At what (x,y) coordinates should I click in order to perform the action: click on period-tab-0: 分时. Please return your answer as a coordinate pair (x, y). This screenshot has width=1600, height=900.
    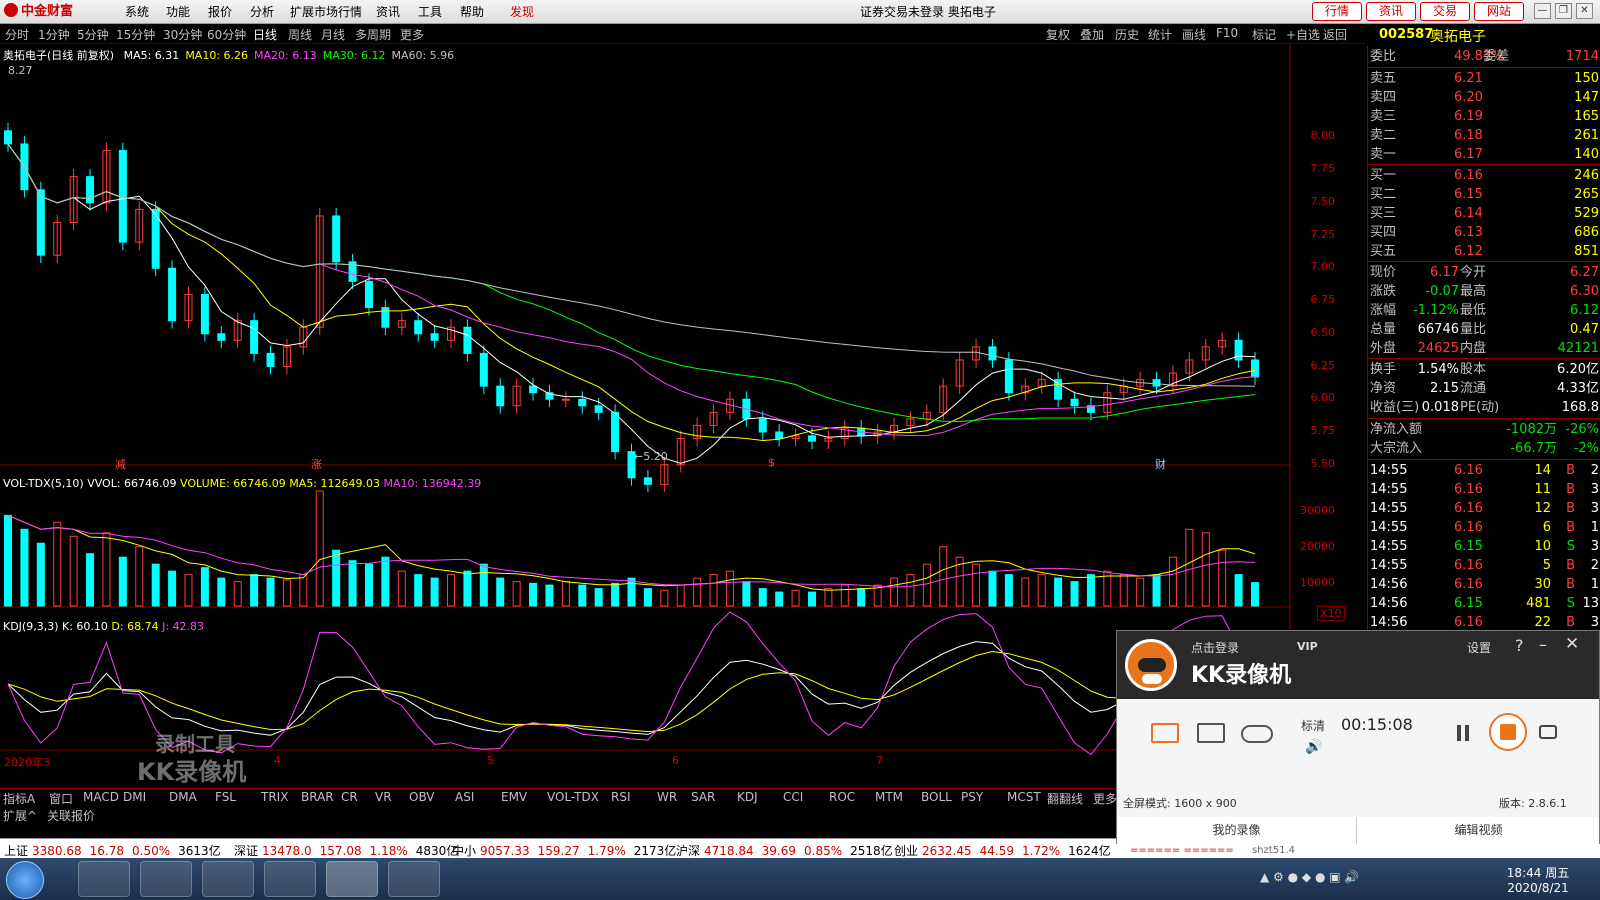
    Looking at the image, I should click on (17, 34).